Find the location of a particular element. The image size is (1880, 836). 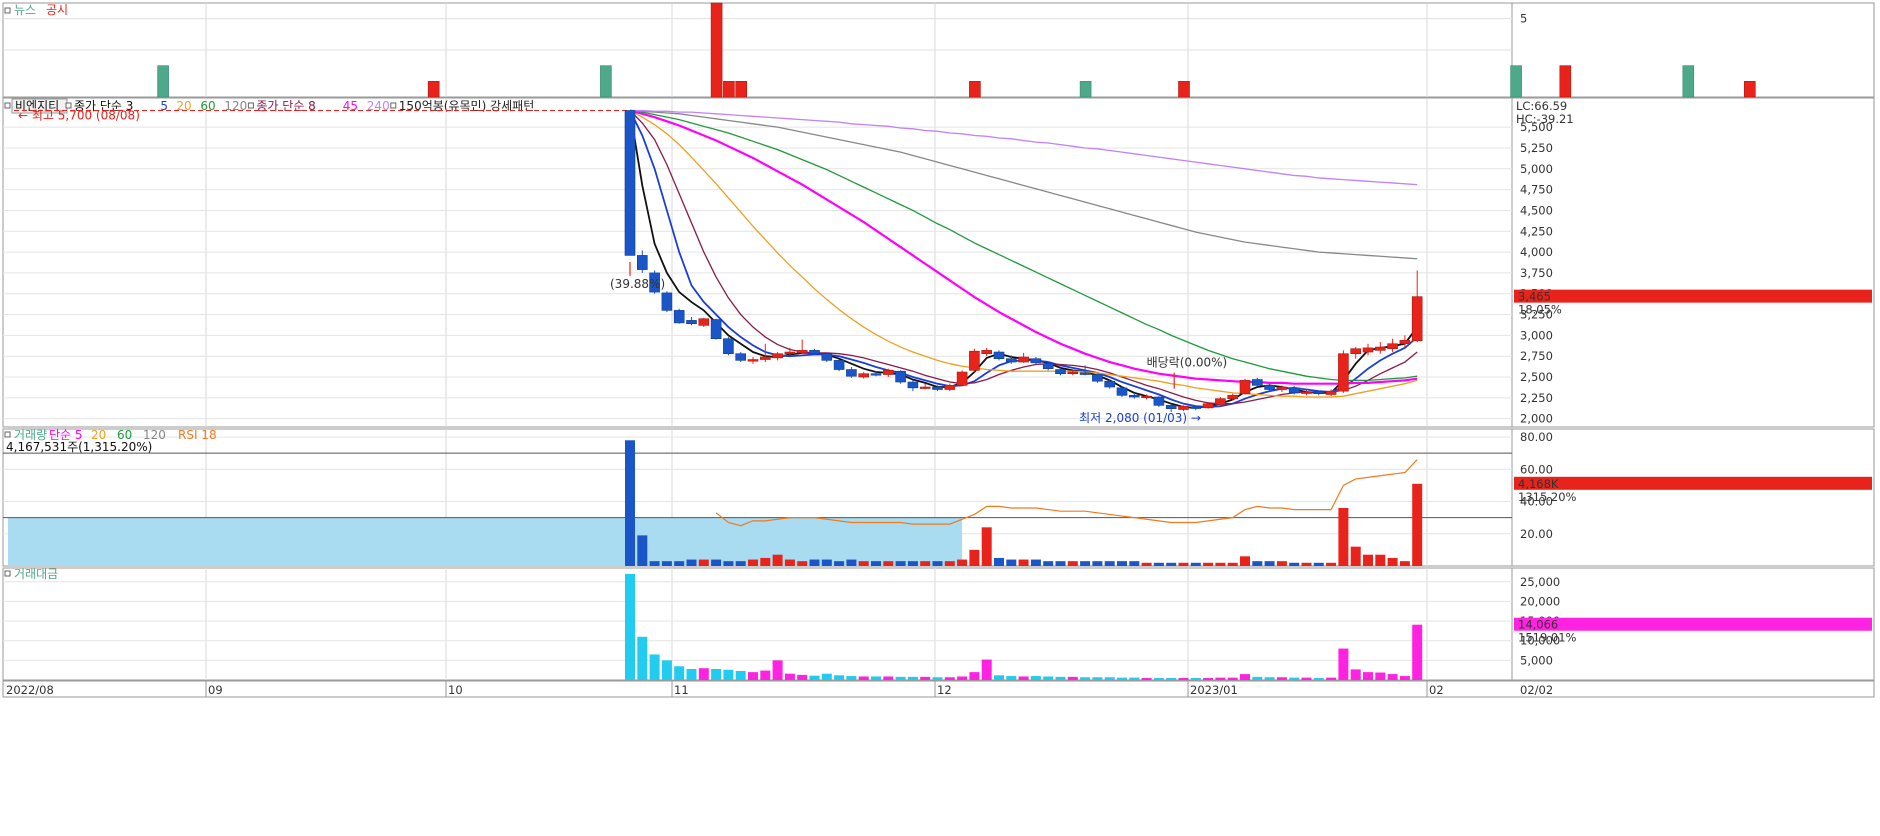

xaxis-label: 2022/08 is located at coordinates (30, 690).